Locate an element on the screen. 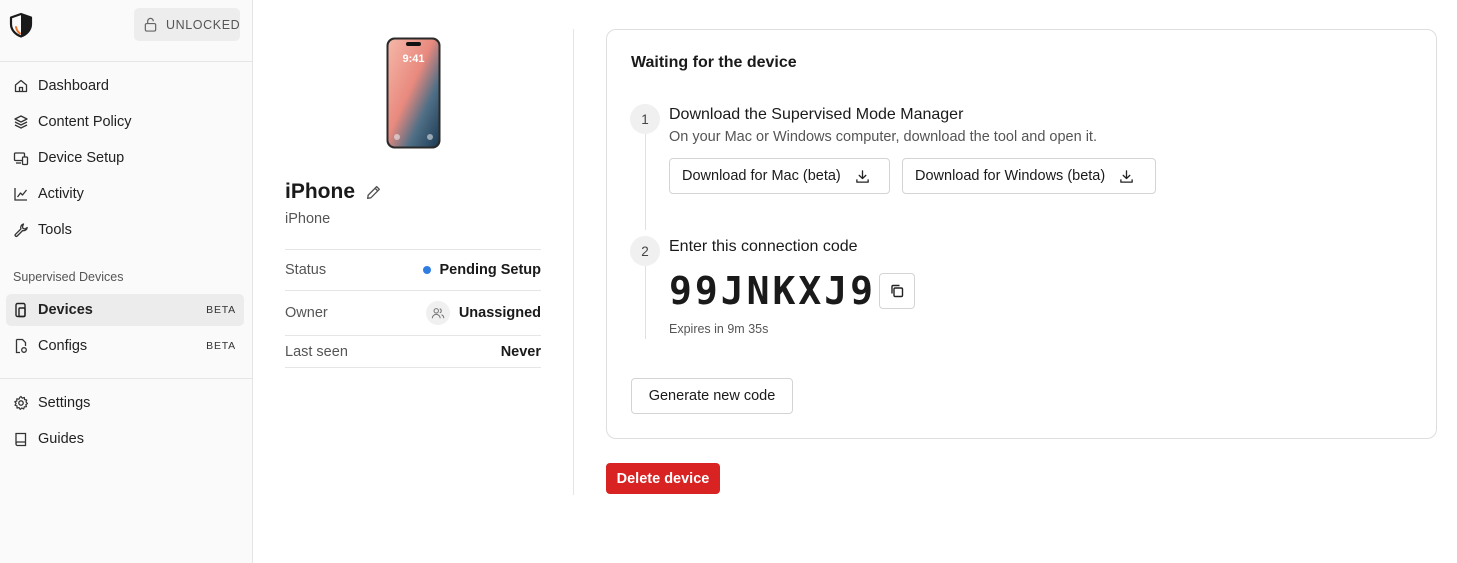 The image size is (1457, 563). last-seen-label: Last seen is located at coordinates (316, 351).